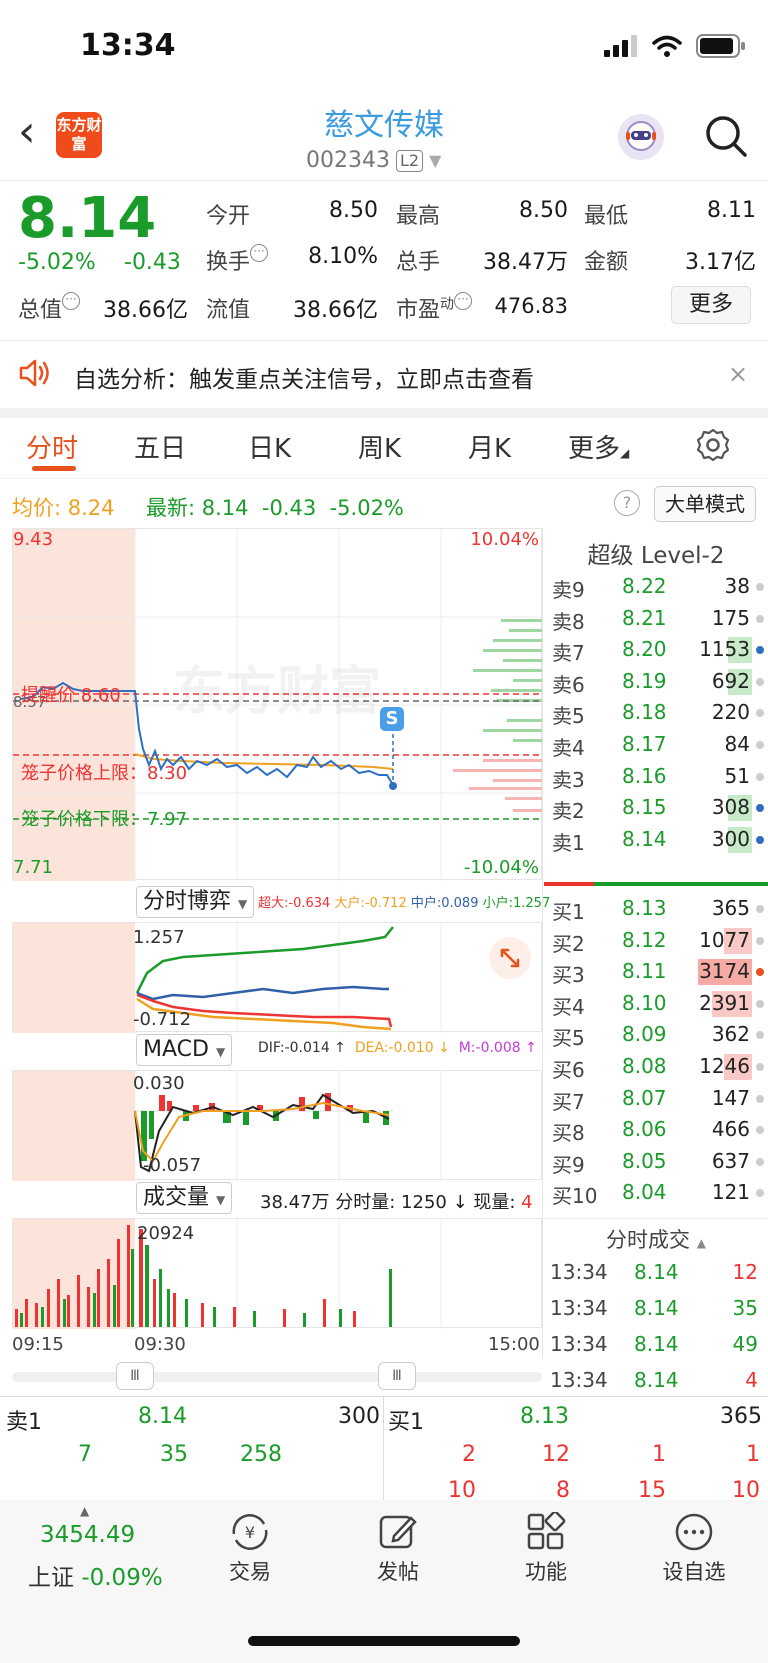 The height and width of the screenshot is (1663, 768). Describe the element at coordinates (658, 941) in the screenshot. I see `bid-row: 买2 8.12 1077` at that location.